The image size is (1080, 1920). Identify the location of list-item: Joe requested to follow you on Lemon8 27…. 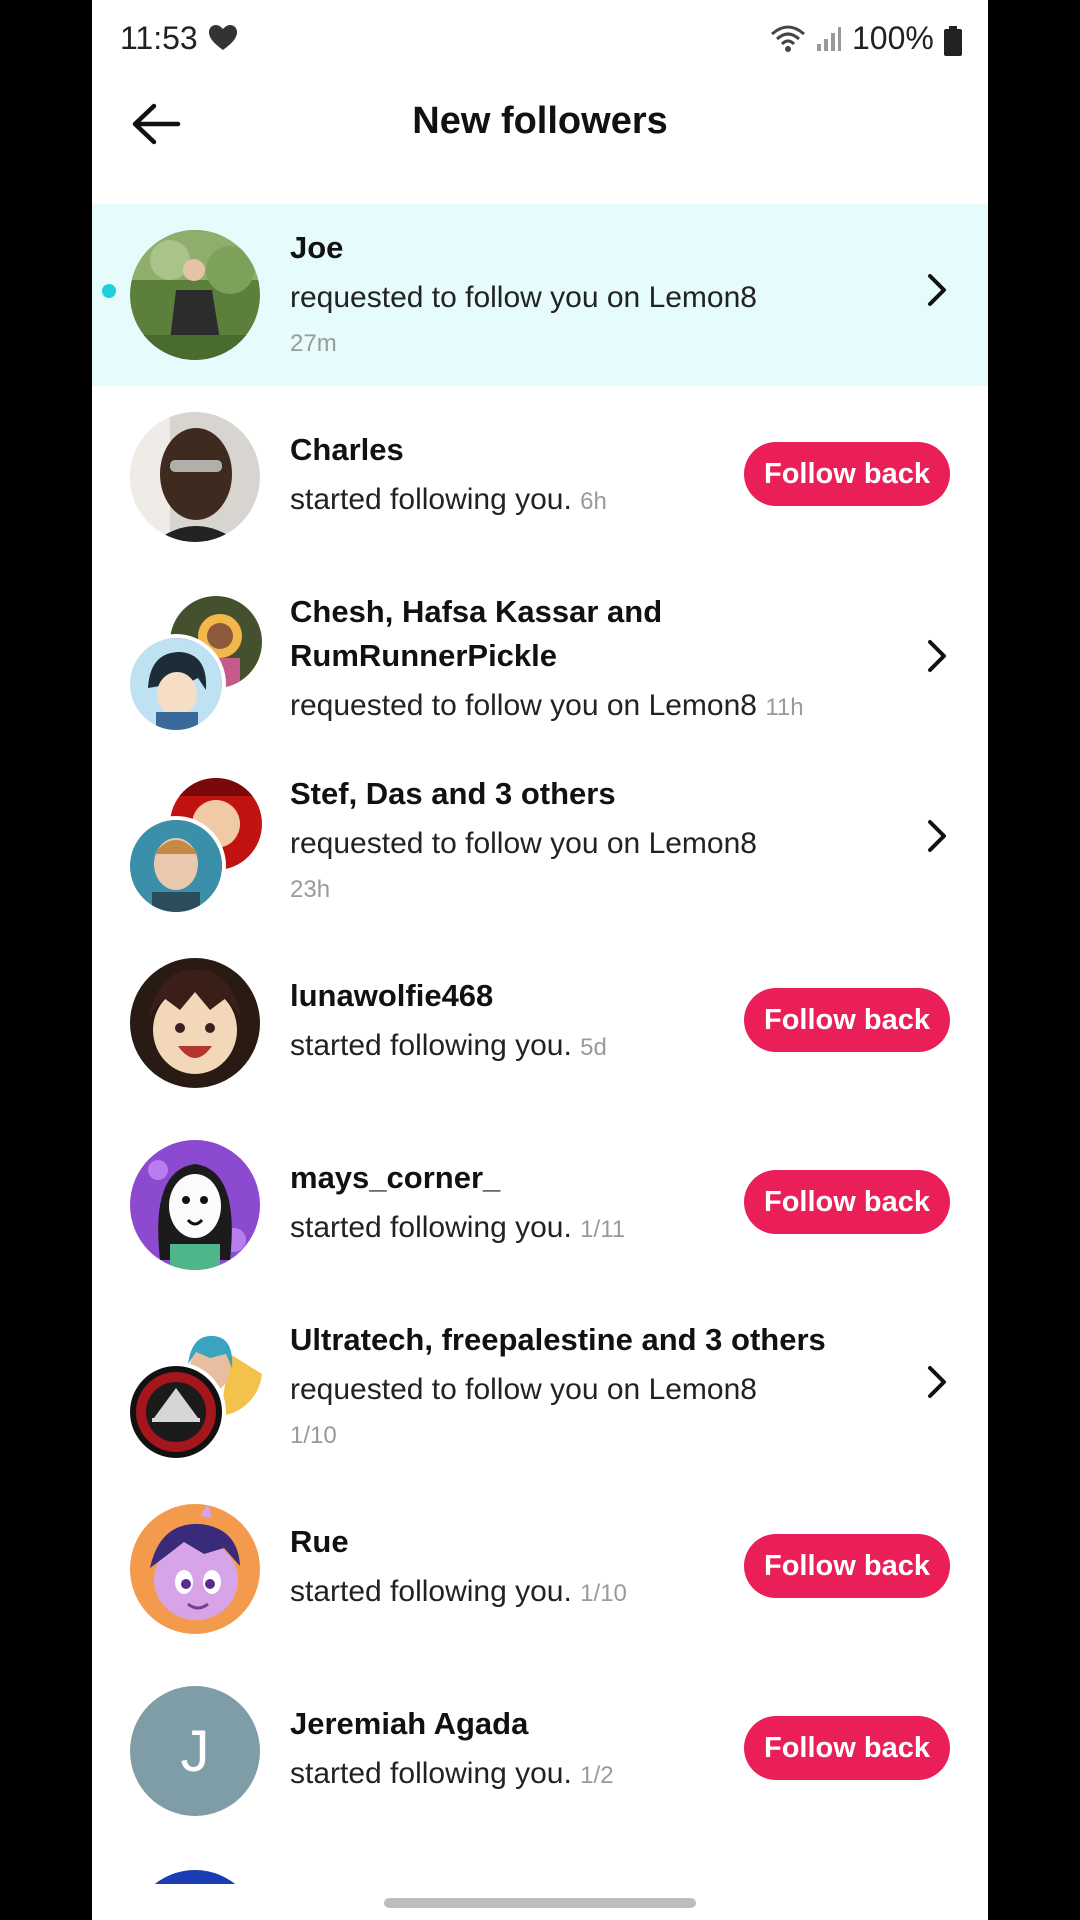
(540, 295).